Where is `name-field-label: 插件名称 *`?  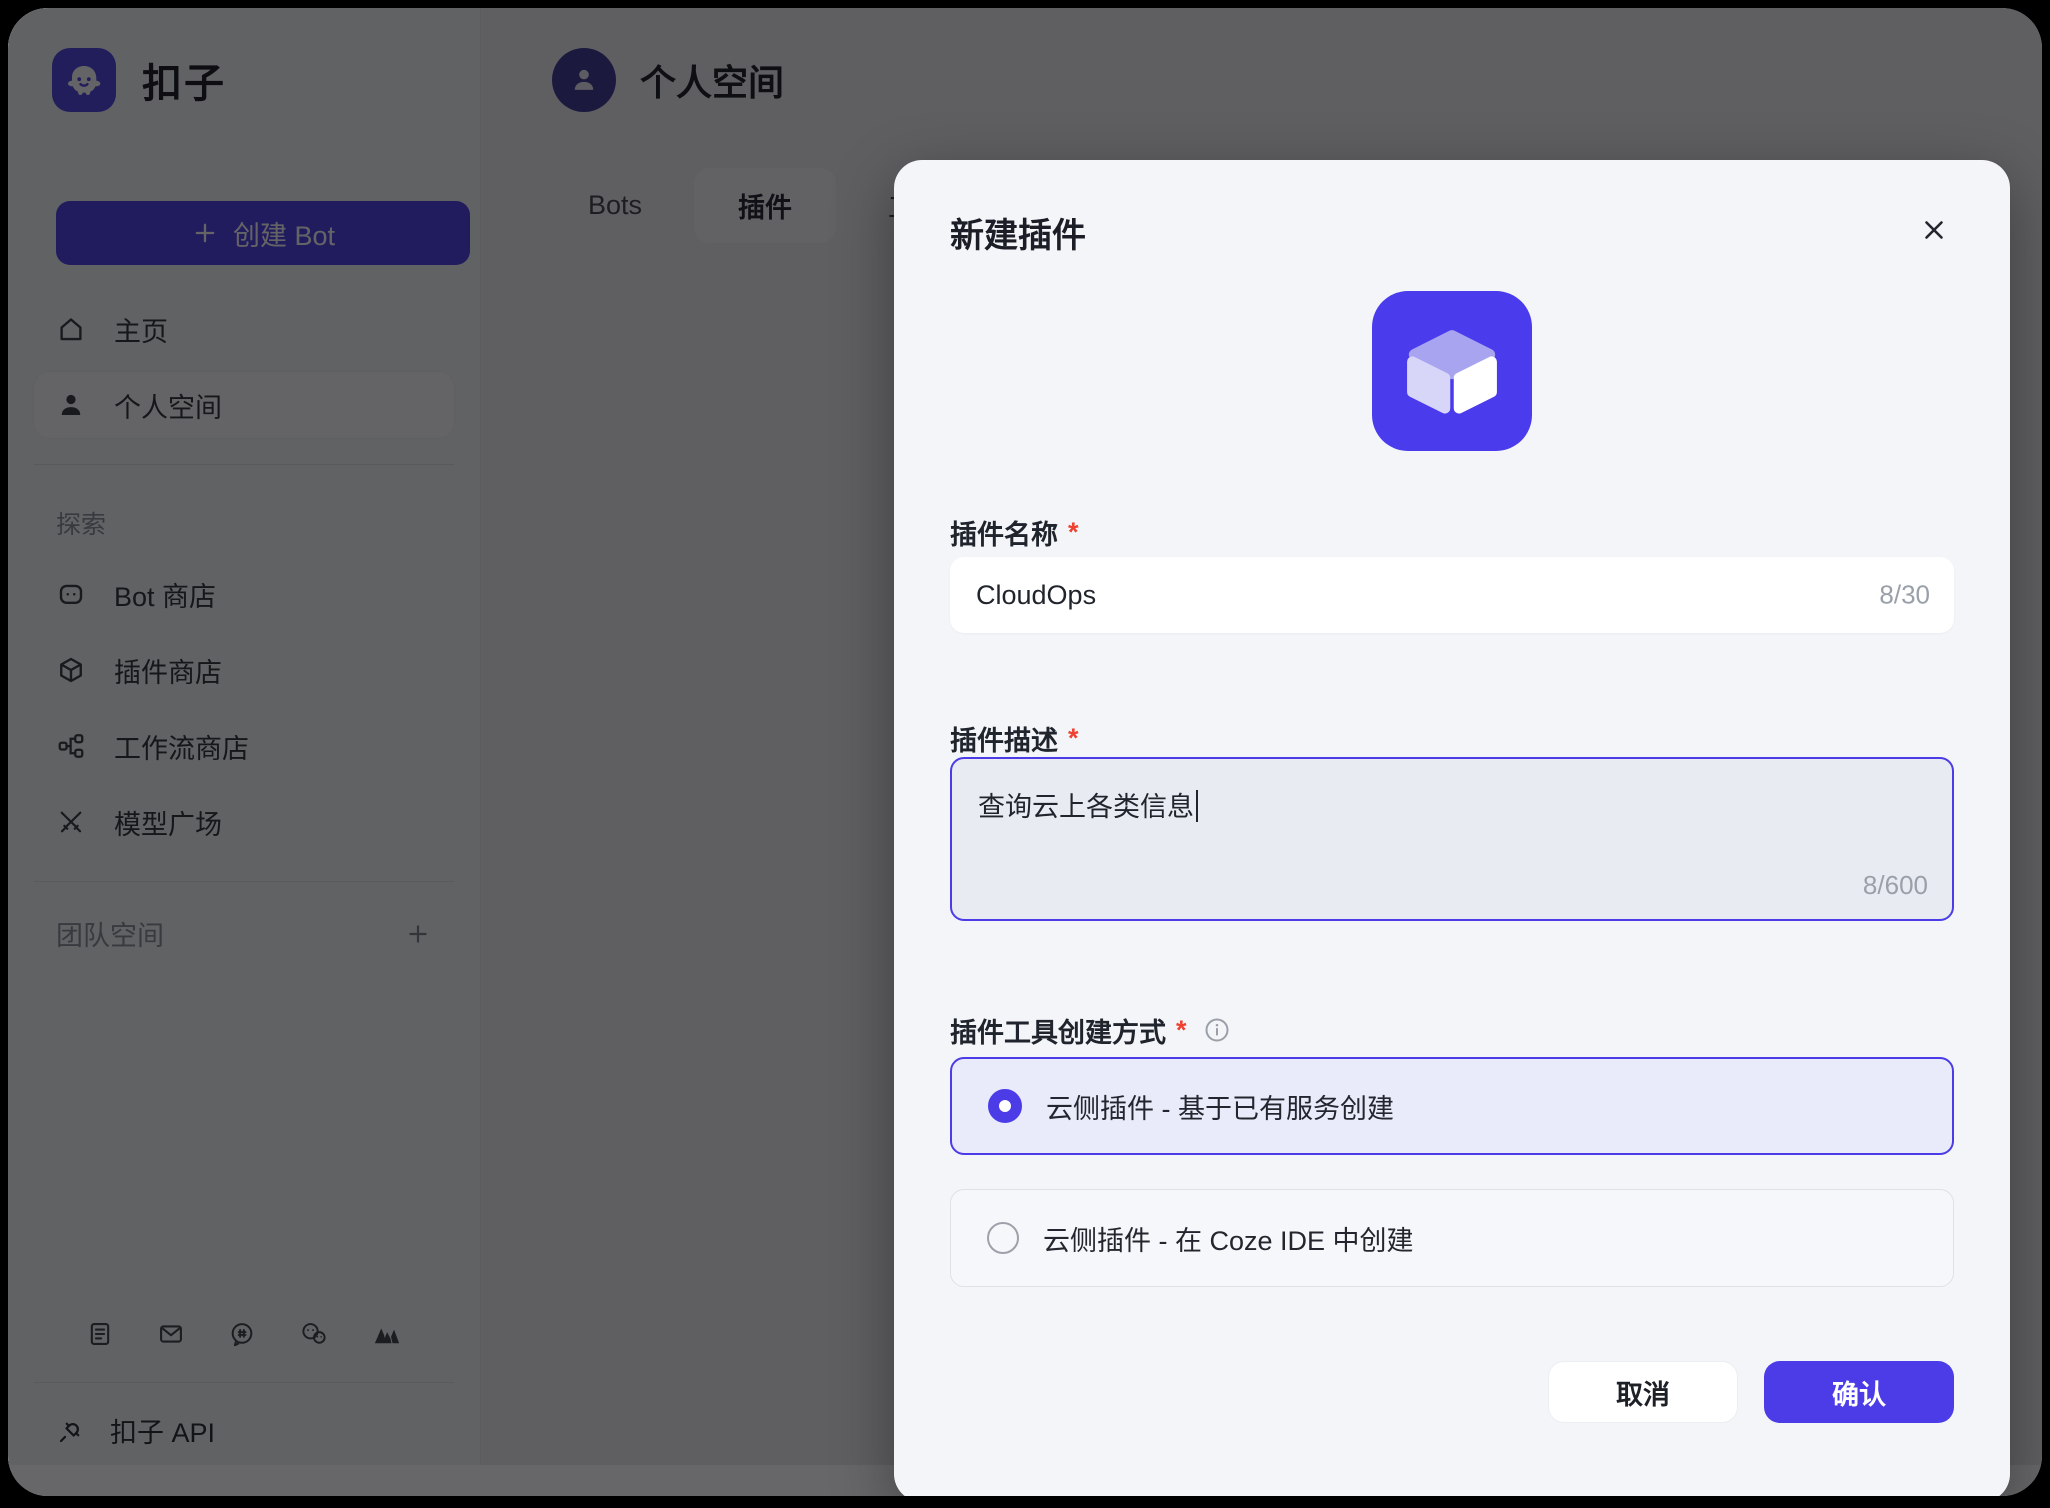
name-field-label: 插件名称 * is located at coordinates (1452, 532).